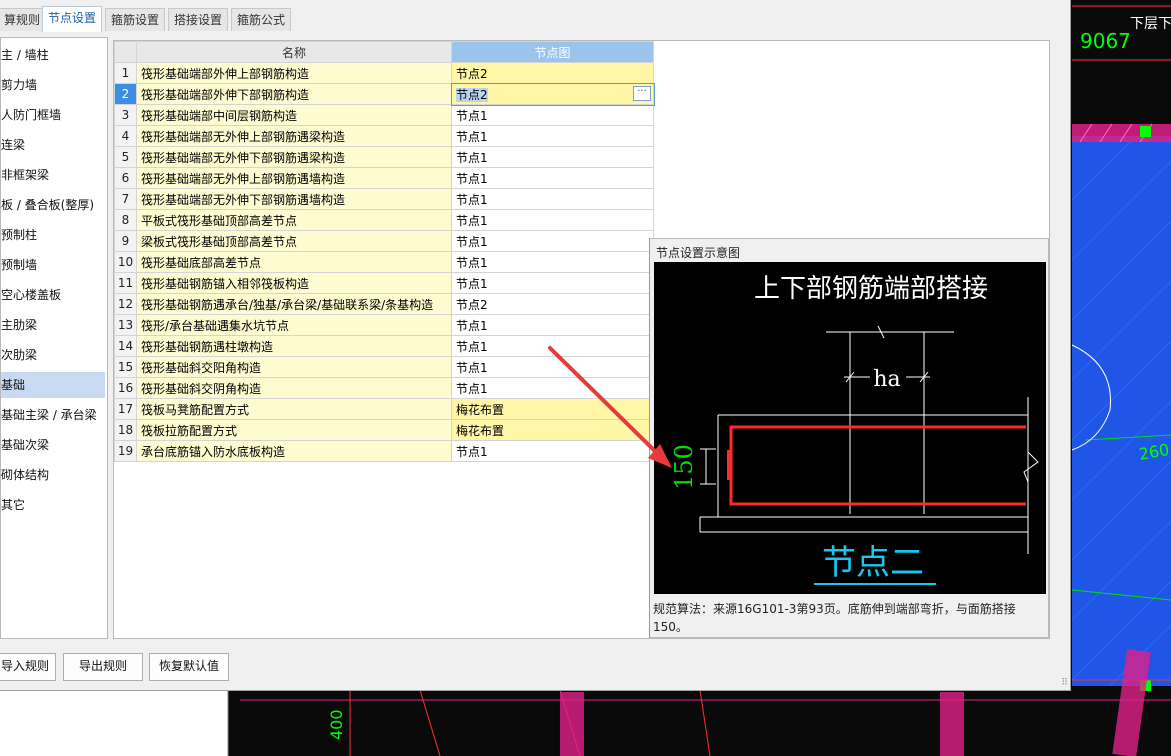 The height and width of the screenshot is (756, 1171). What do you see at coordinates (53, 145) in the screenshot?
I see `sidebar-item: 连梁` at bounding box center [53, 145].